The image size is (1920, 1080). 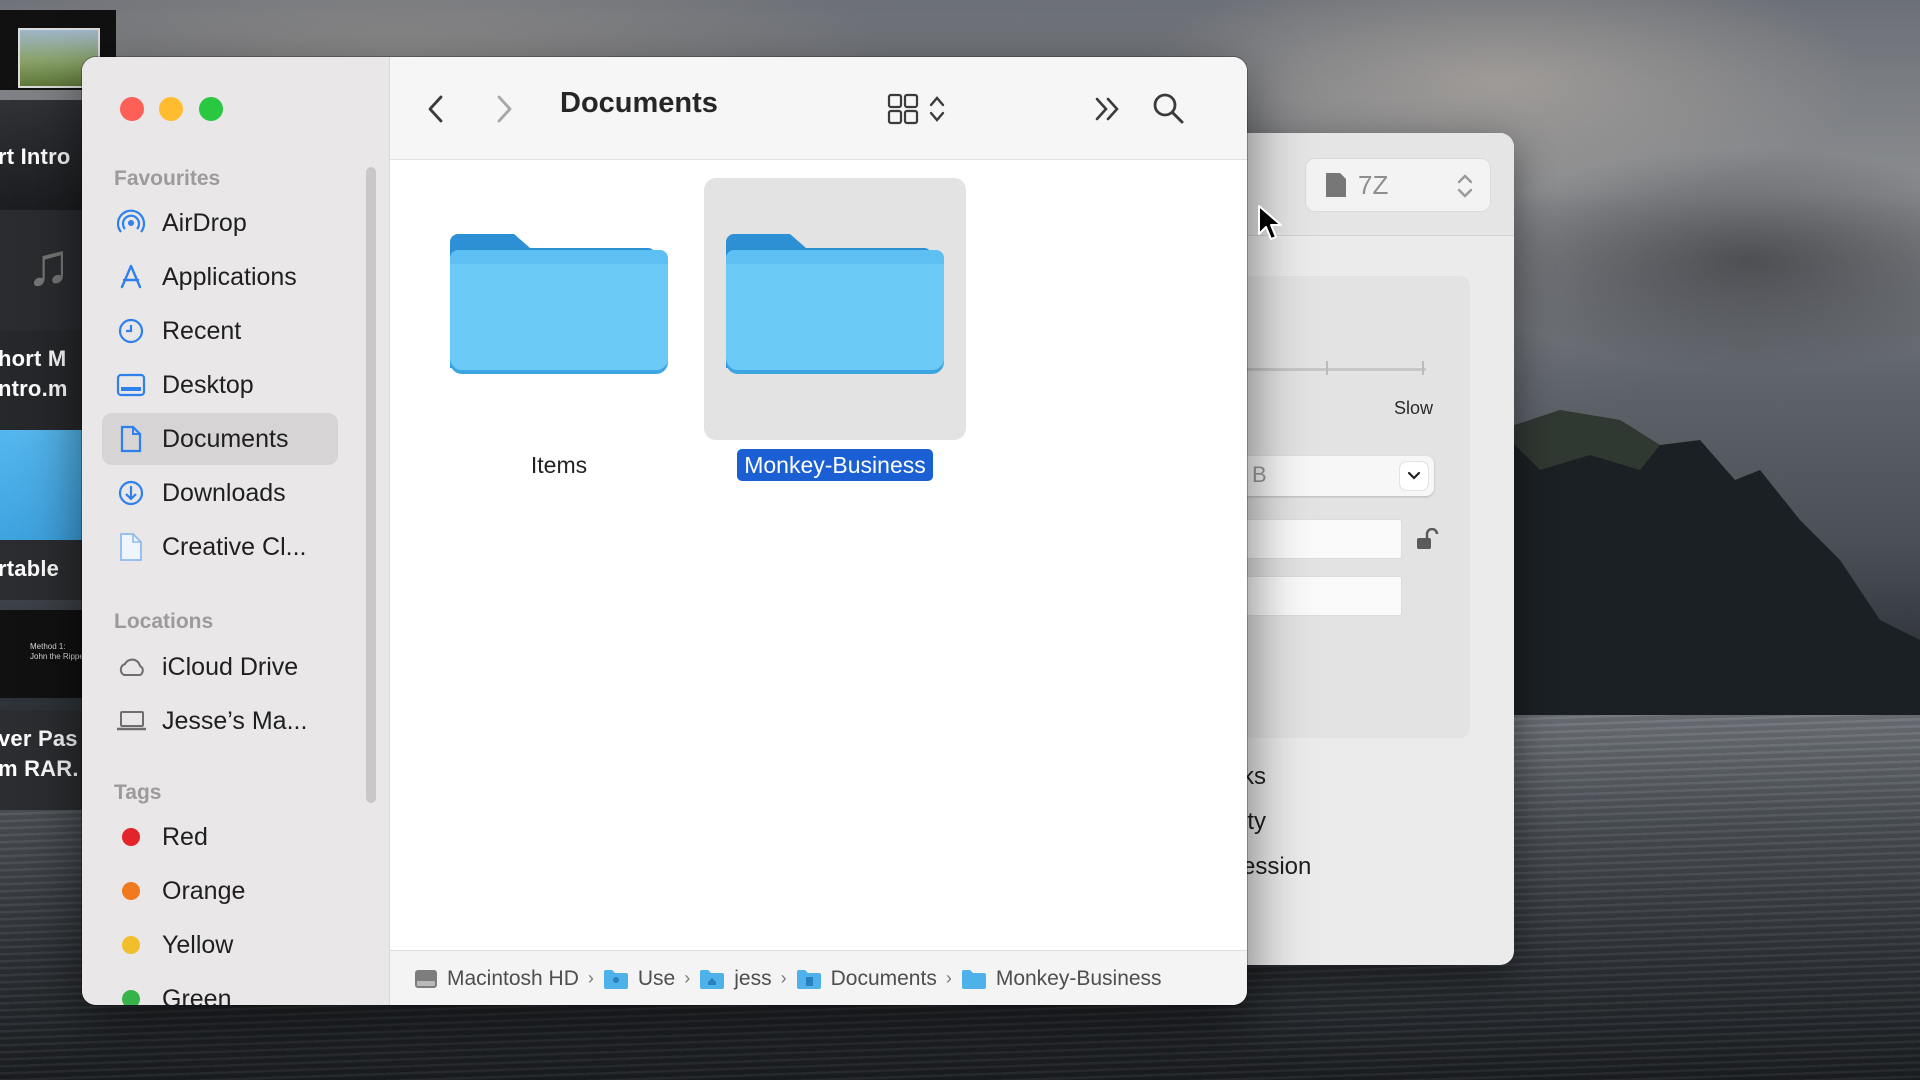 I want to click on laptop-icon, so click(x=131, y=721).